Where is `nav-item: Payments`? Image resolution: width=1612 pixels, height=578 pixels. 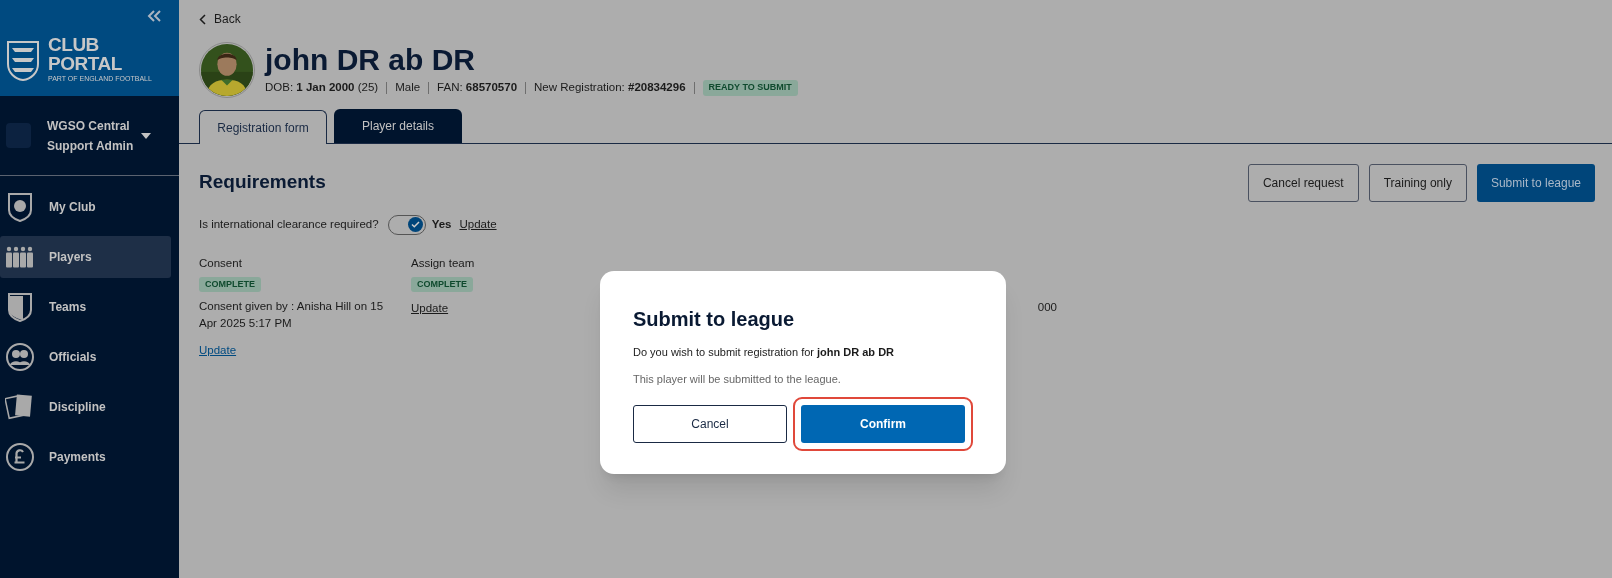 nav-item: Payments is located at coordinates (85, 457).